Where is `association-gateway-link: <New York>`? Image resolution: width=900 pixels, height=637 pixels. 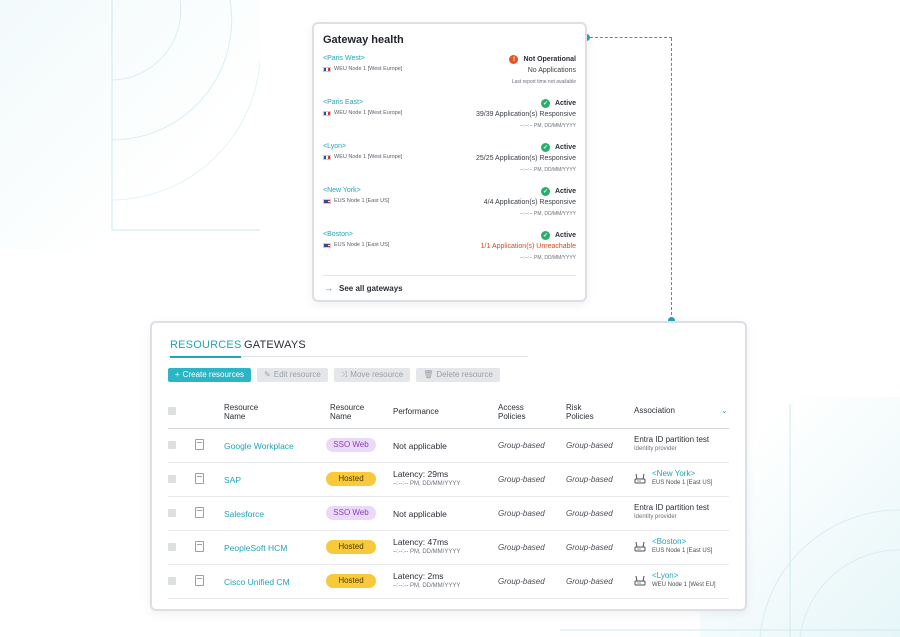
association-gateway-link: <New York> is located at coordinates (673, 473).